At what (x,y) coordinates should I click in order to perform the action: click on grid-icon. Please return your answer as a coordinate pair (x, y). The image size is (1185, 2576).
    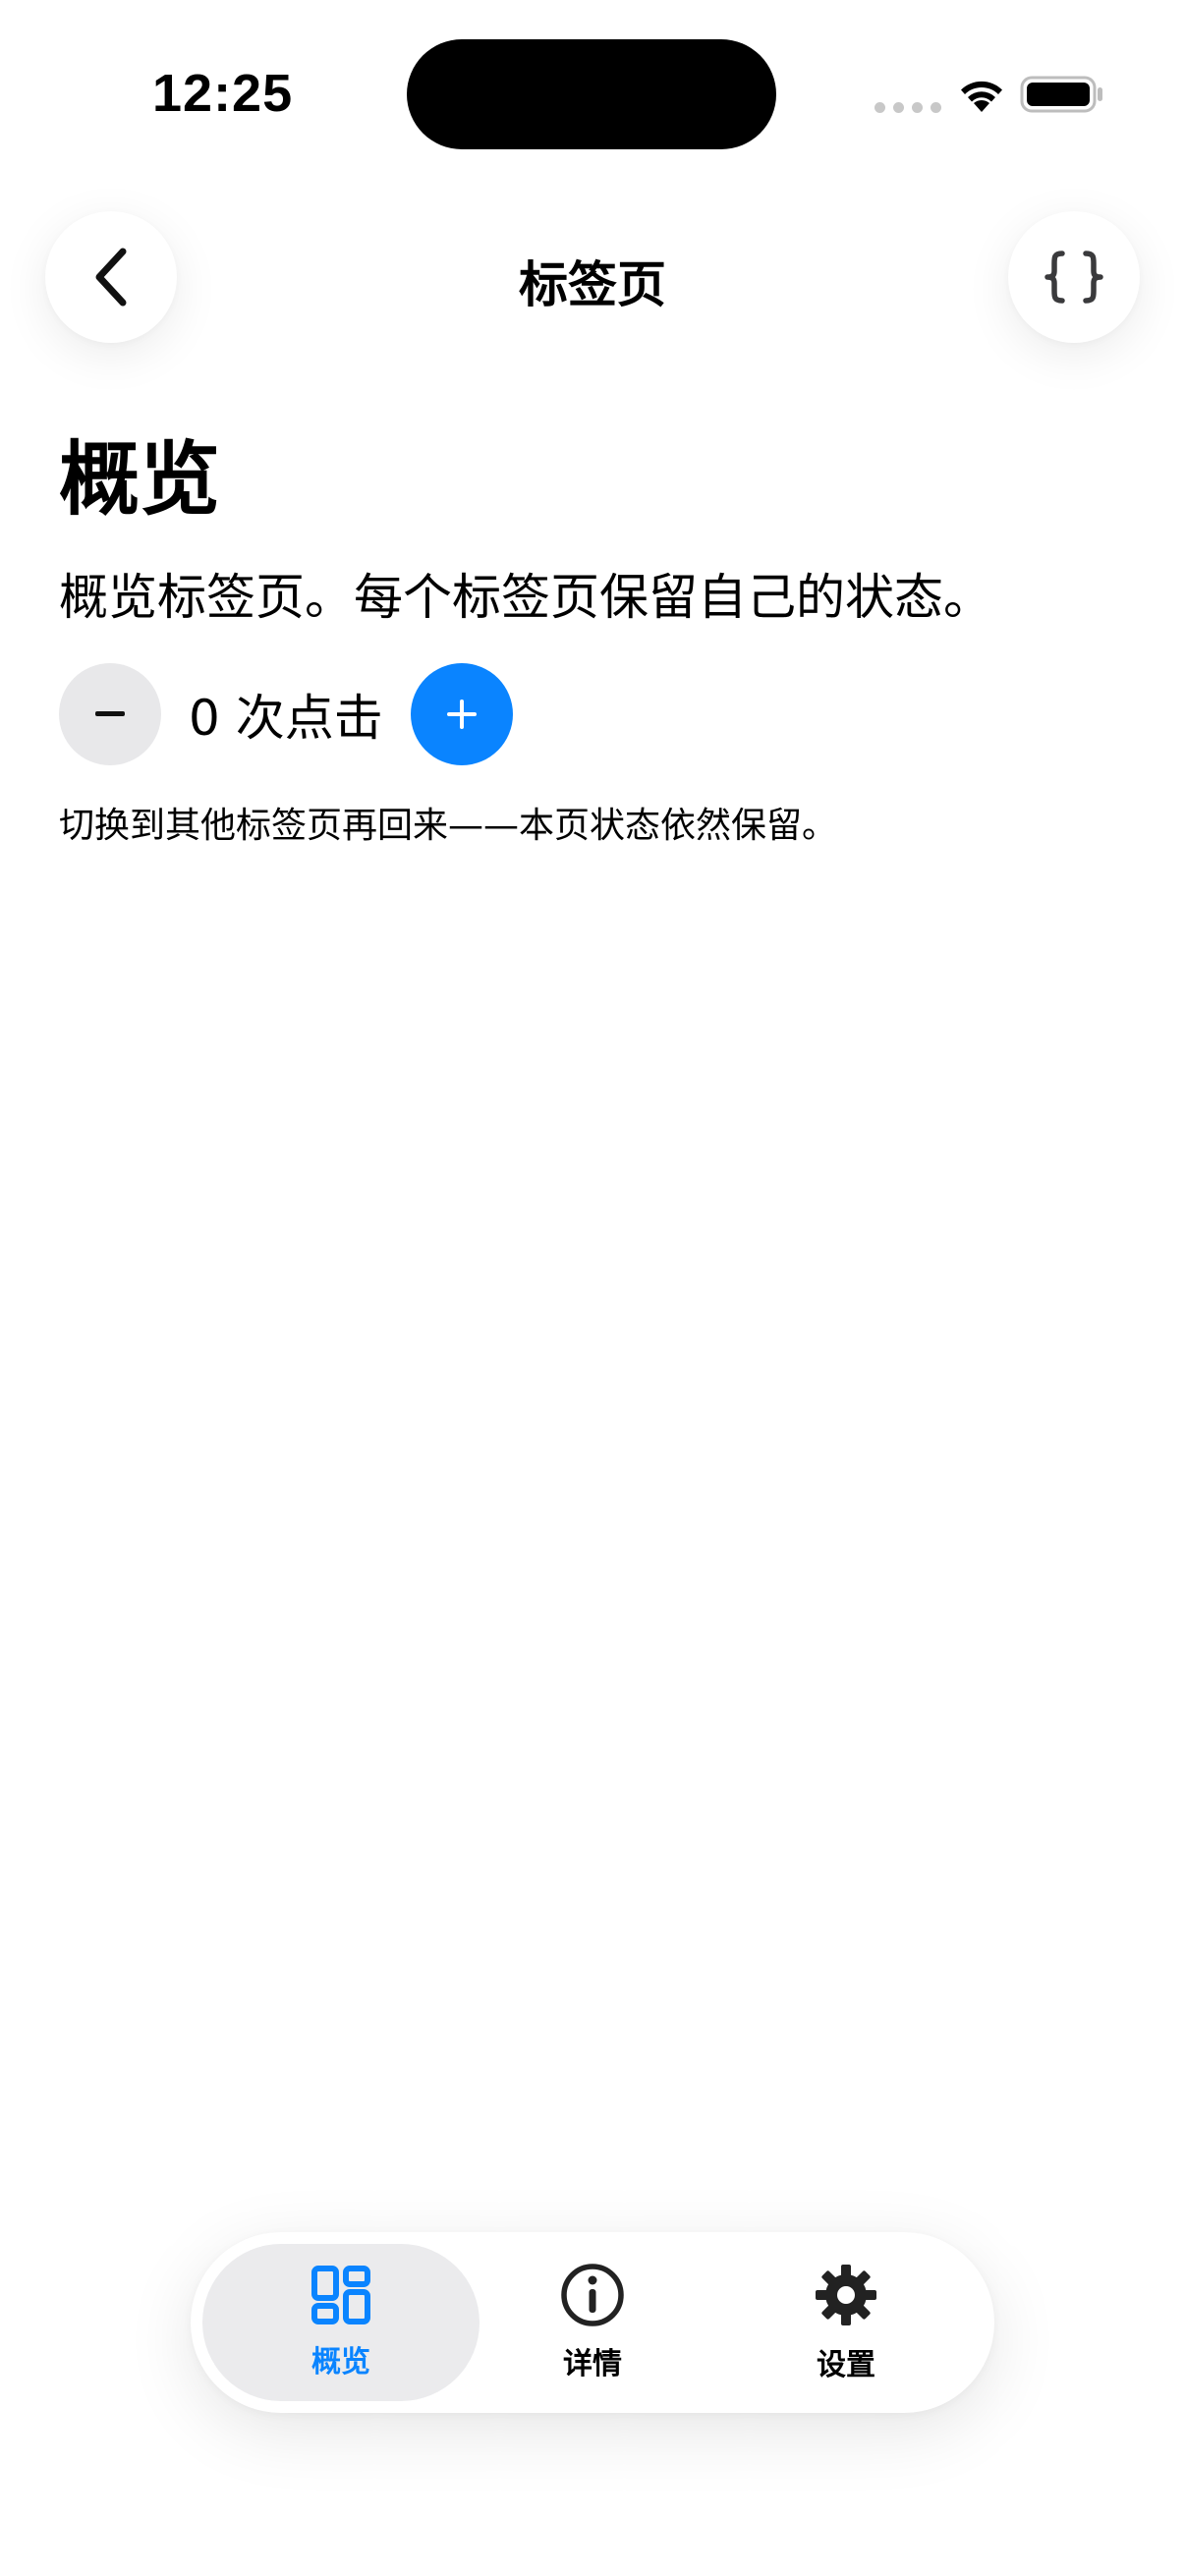
    Looking at the image, I should click on (341, 2295).